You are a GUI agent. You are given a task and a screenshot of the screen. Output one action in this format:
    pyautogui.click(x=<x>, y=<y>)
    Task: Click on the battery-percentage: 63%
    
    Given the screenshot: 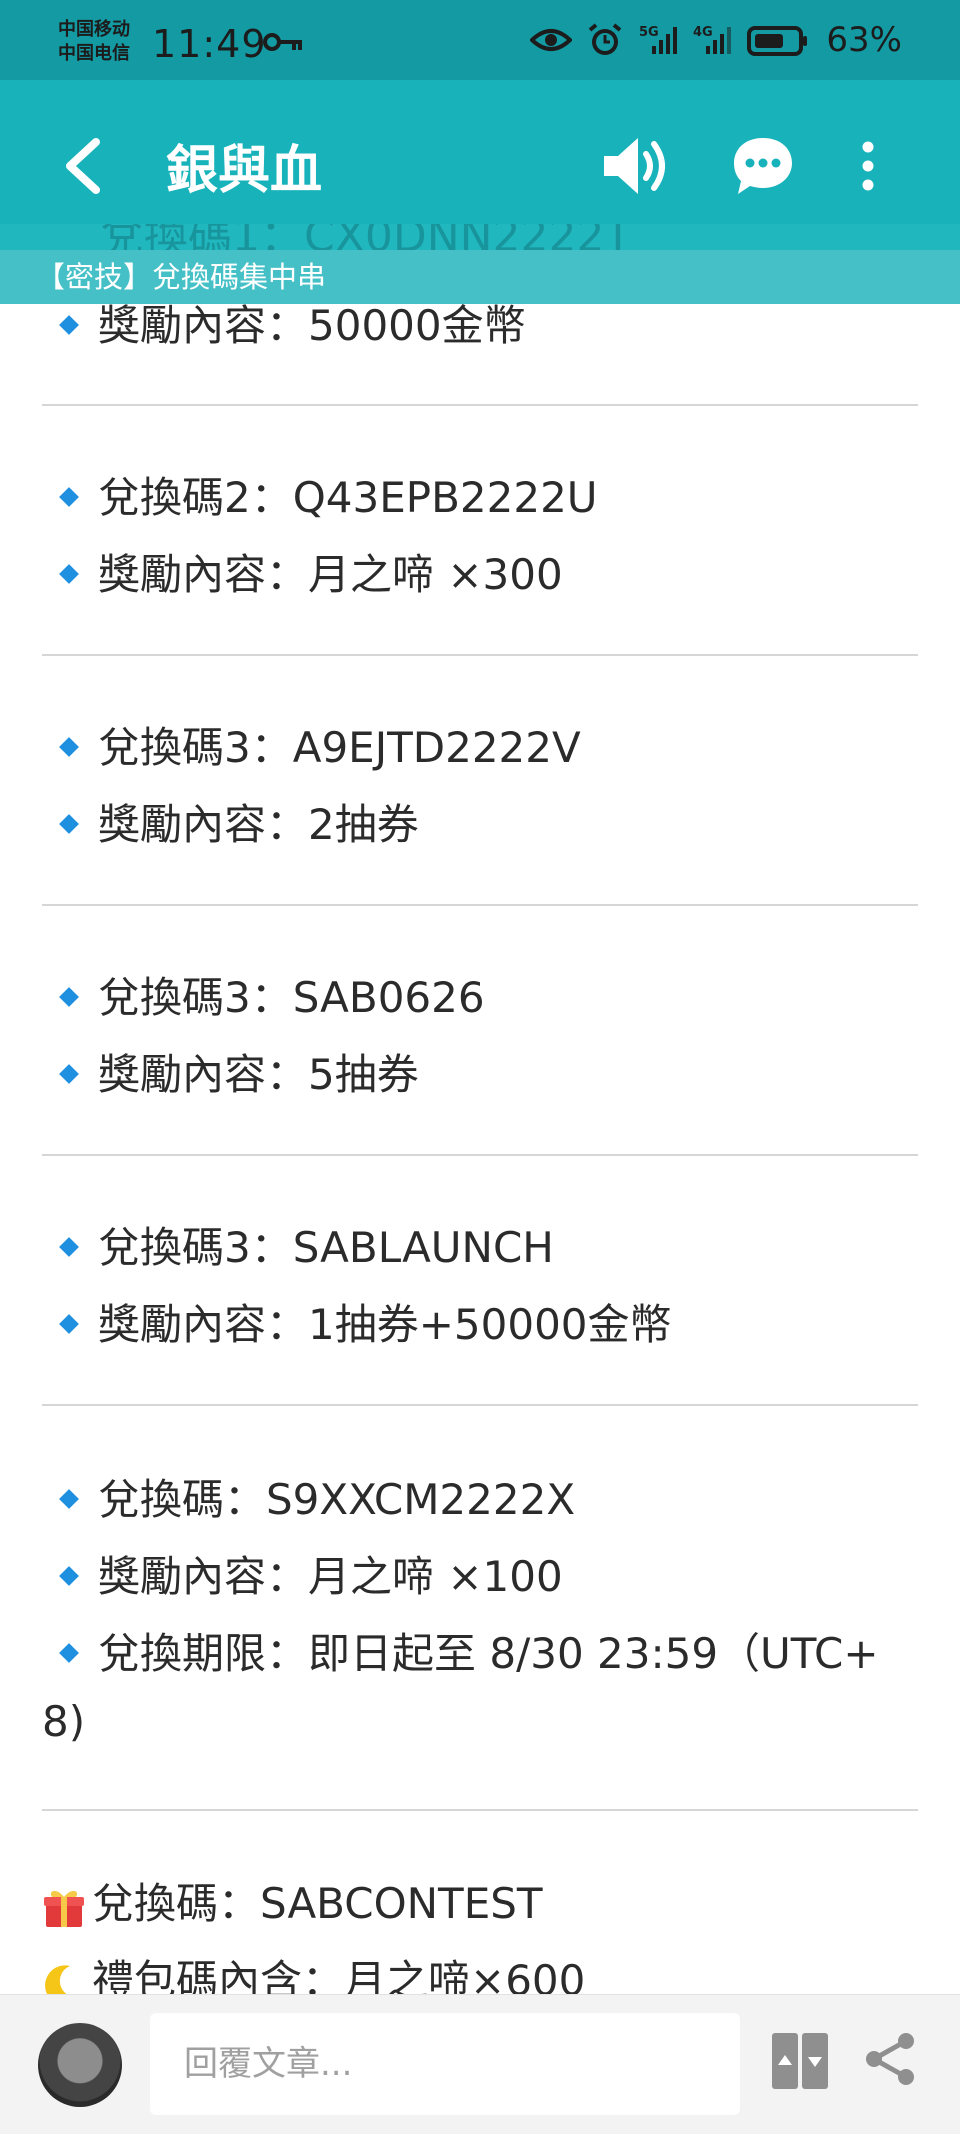 What is the action you would take?
    pyautogui.click(x=864, y=40)
    